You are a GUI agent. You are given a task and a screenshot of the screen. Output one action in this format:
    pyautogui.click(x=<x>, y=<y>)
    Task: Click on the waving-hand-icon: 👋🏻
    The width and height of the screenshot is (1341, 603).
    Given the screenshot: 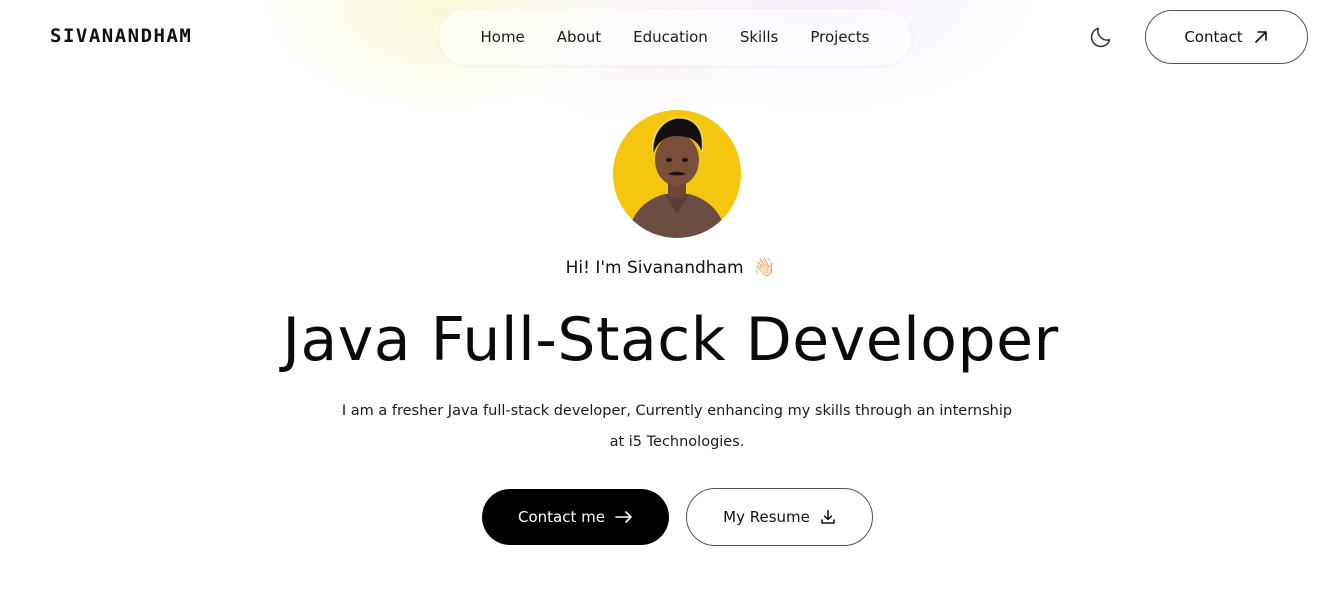 What is the action you would take?
    pyautogui.click(x=764, y=267)
    